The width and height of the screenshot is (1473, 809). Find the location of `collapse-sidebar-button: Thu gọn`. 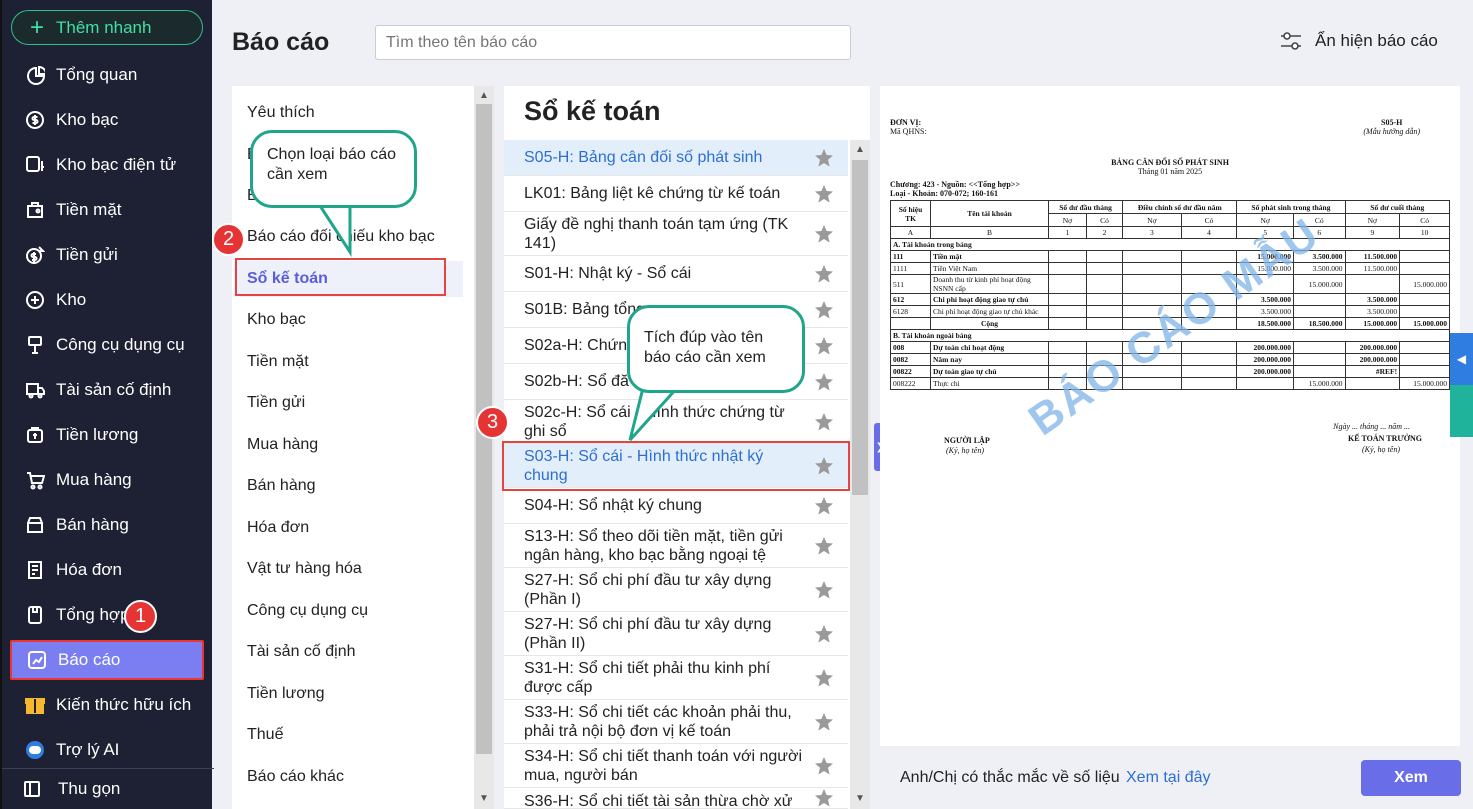

collapse-sidebar-button: Thu gọn is located at coordinates (108, 788).